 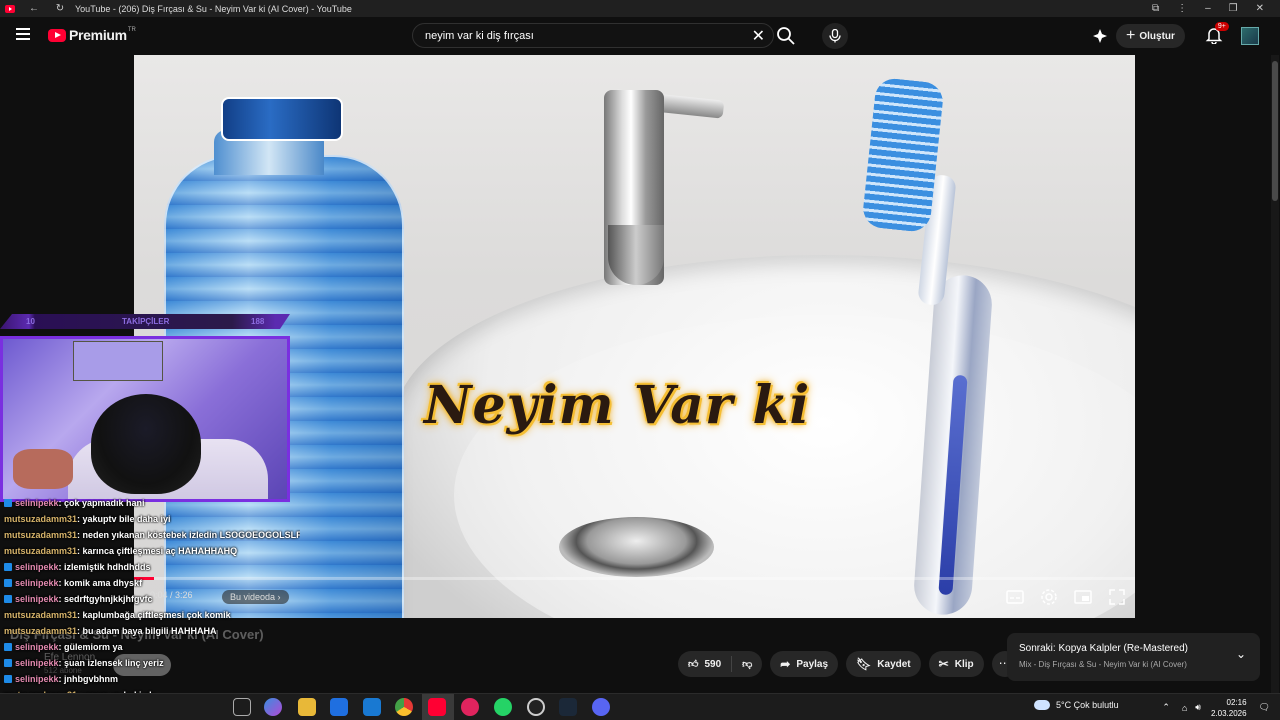 I want to click on fullscreen-icon, so click(x=1117, y=597).